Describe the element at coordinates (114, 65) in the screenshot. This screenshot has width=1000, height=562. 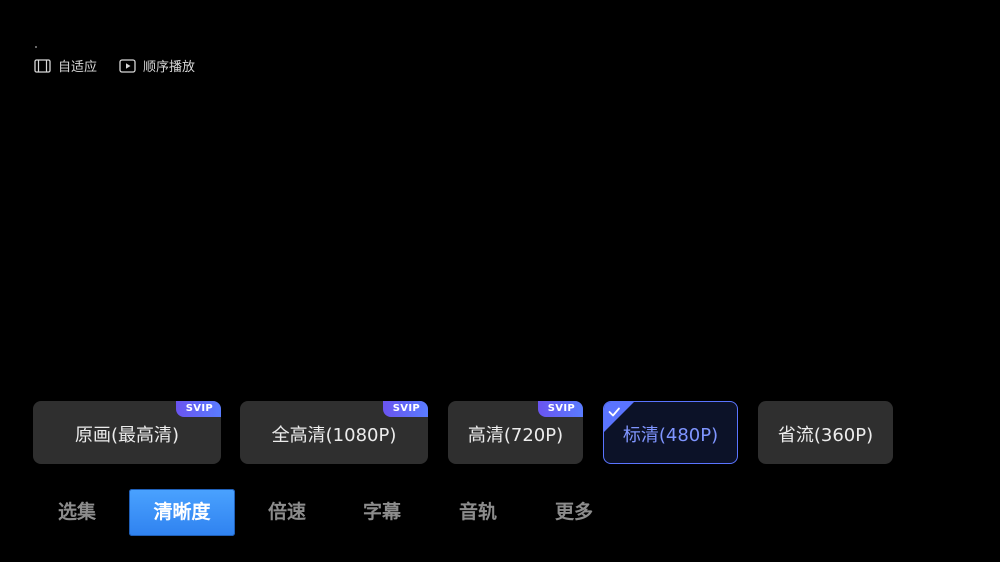
I see `top-info-bar: 自适应 顺序播放` at that location.